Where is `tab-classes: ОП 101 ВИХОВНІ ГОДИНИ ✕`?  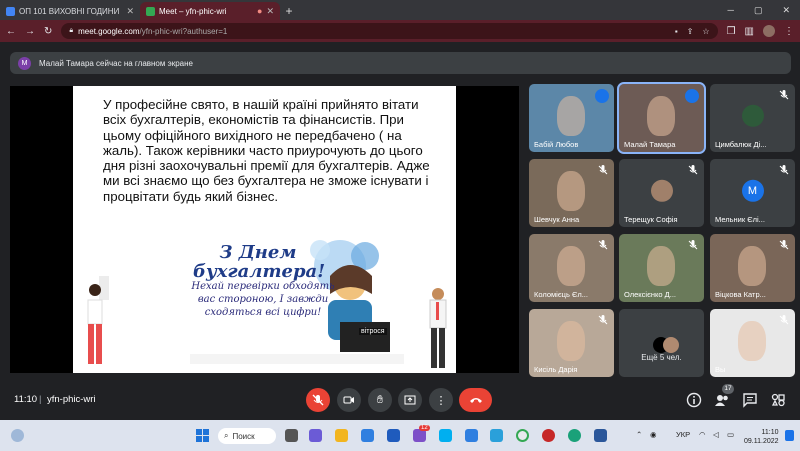
tab-classes: ОП 101 ВИХОВНІ ГОДИНИ ✕ is located at coordinates (70, 11).